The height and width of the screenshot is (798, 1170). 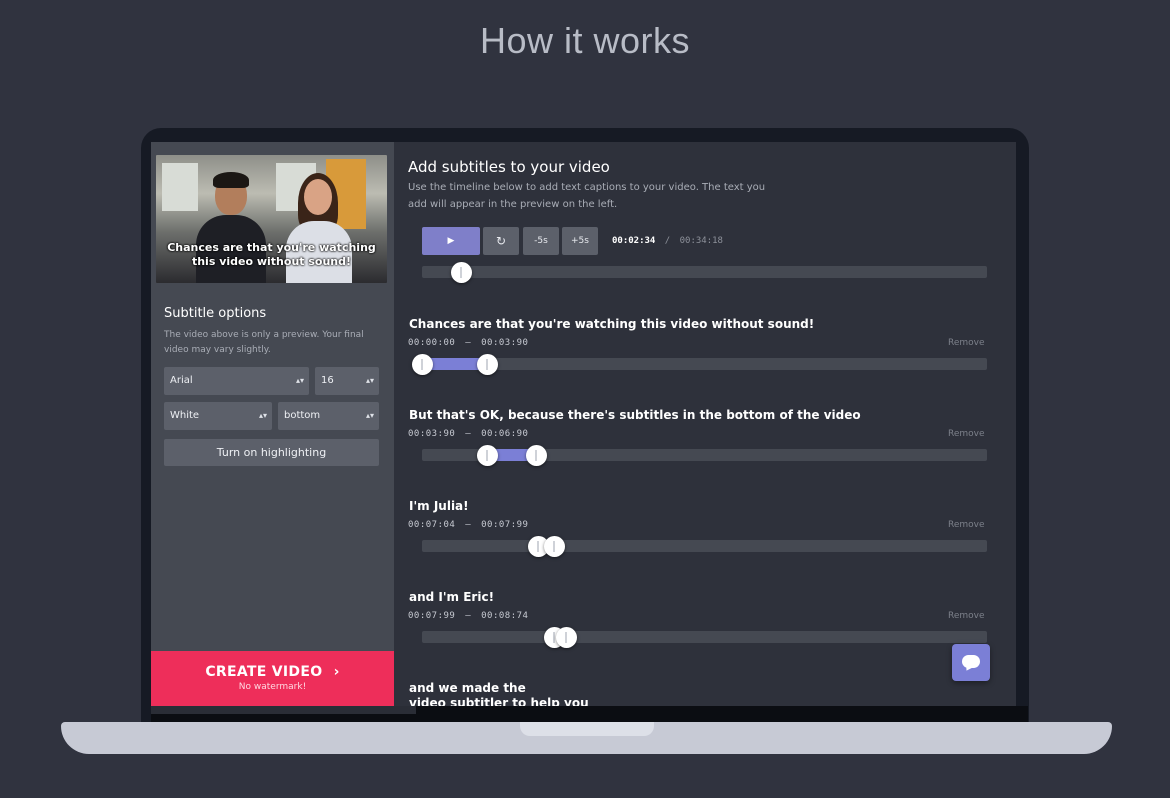 What do you see at coordinates (328, 416) in the screenshot?
I see `position-select: bottom ▴▾` at bounding box center [328, 416].